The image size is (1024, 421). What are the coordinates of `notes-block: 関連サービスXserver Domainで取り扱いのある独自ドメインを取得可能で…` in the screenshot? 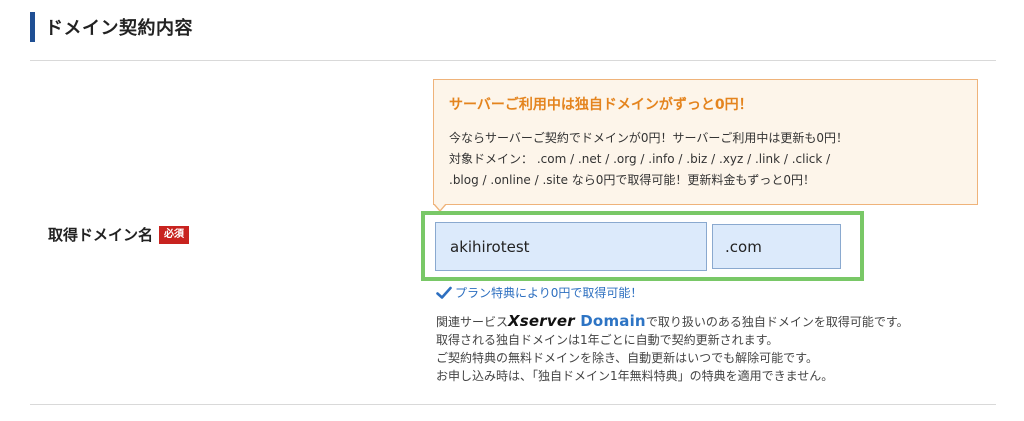 It's located at (716, 348).